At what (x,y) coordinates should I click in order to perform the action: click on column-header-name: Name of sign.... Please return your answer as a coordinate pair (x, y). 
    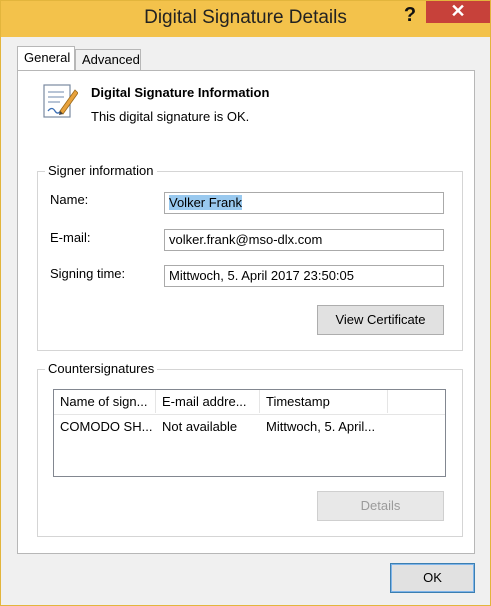
    Looking at the image, I should click on (105, 401).